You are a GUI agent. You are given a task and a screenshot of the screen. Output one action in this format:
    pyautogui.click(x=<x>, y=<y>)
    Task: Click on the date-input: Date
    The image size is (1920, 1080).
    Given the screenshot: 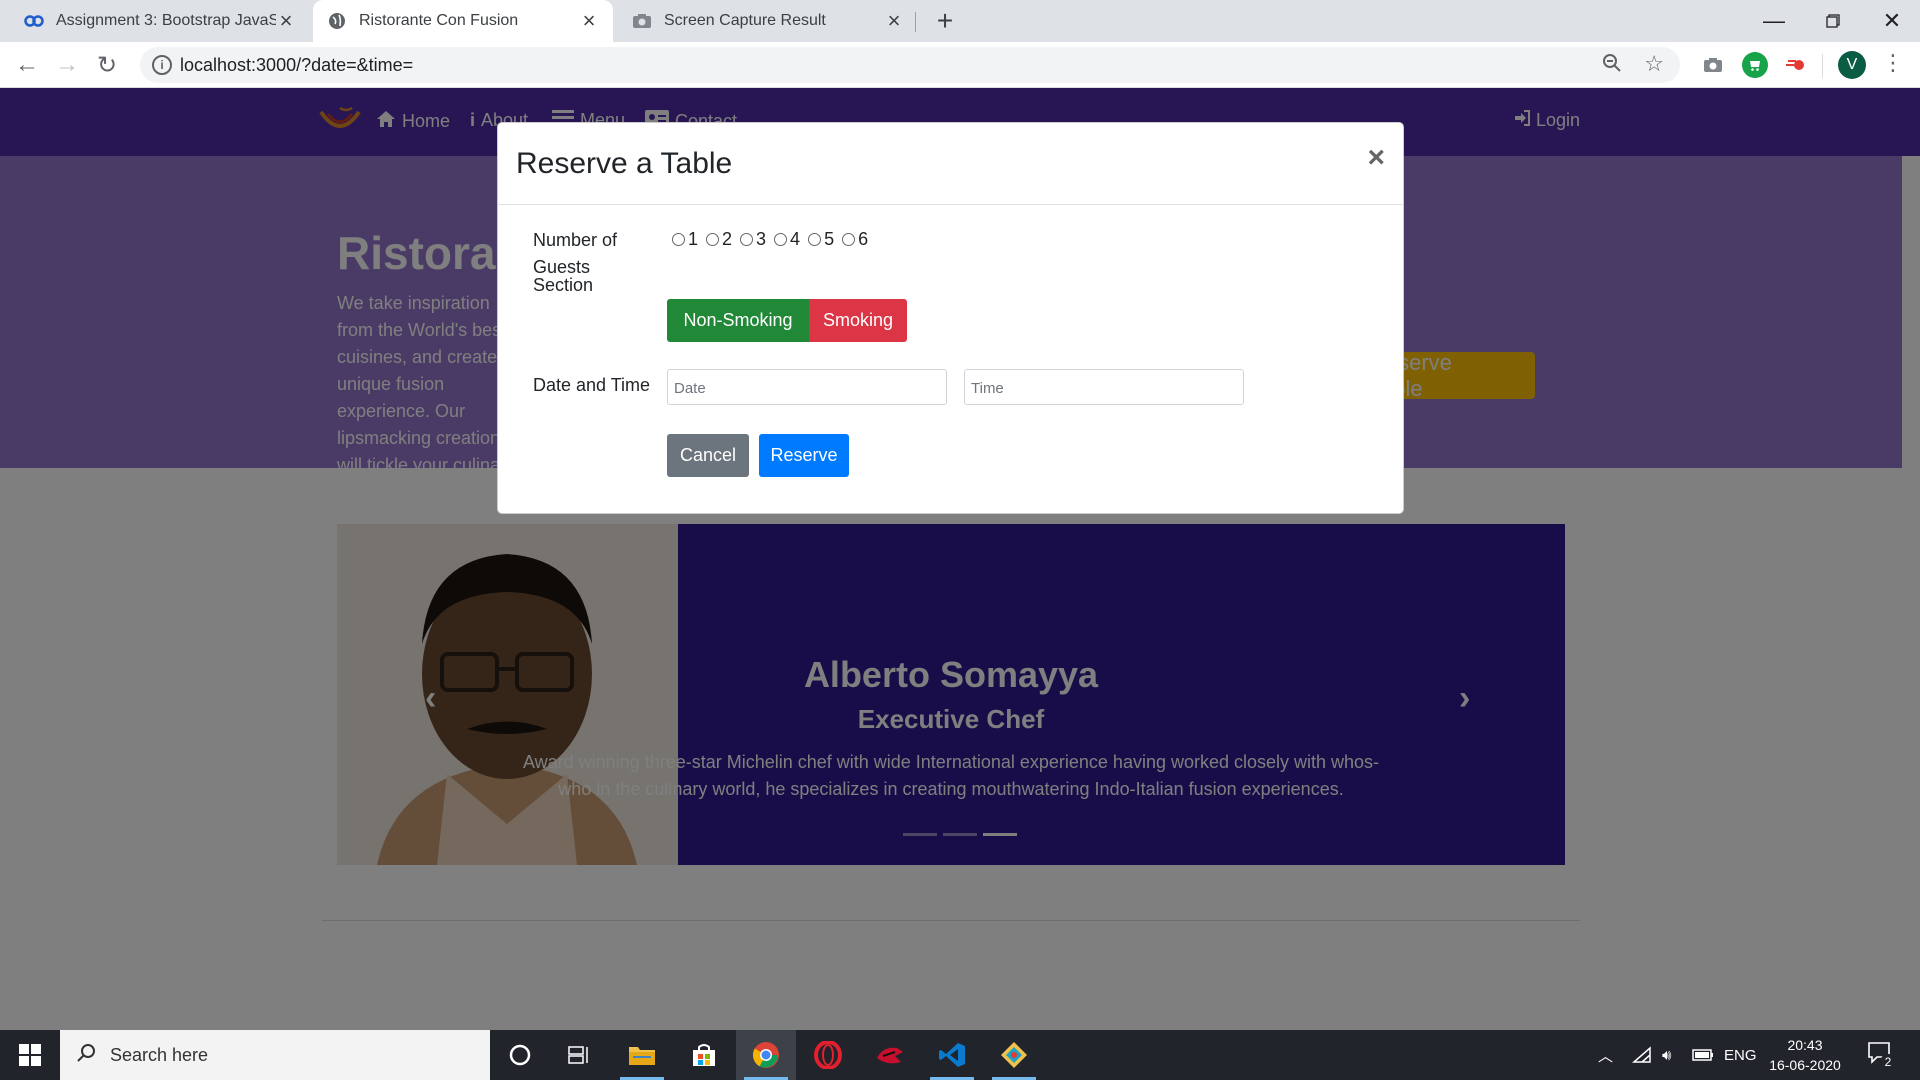 What is the action you would take?
    pyautogui.click(x=807, y=387)
    